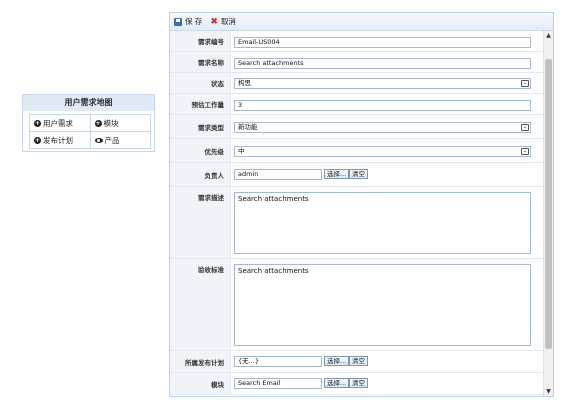  I want to click on row-req-name: 需求名称 Search attachments, so click(357, 62).